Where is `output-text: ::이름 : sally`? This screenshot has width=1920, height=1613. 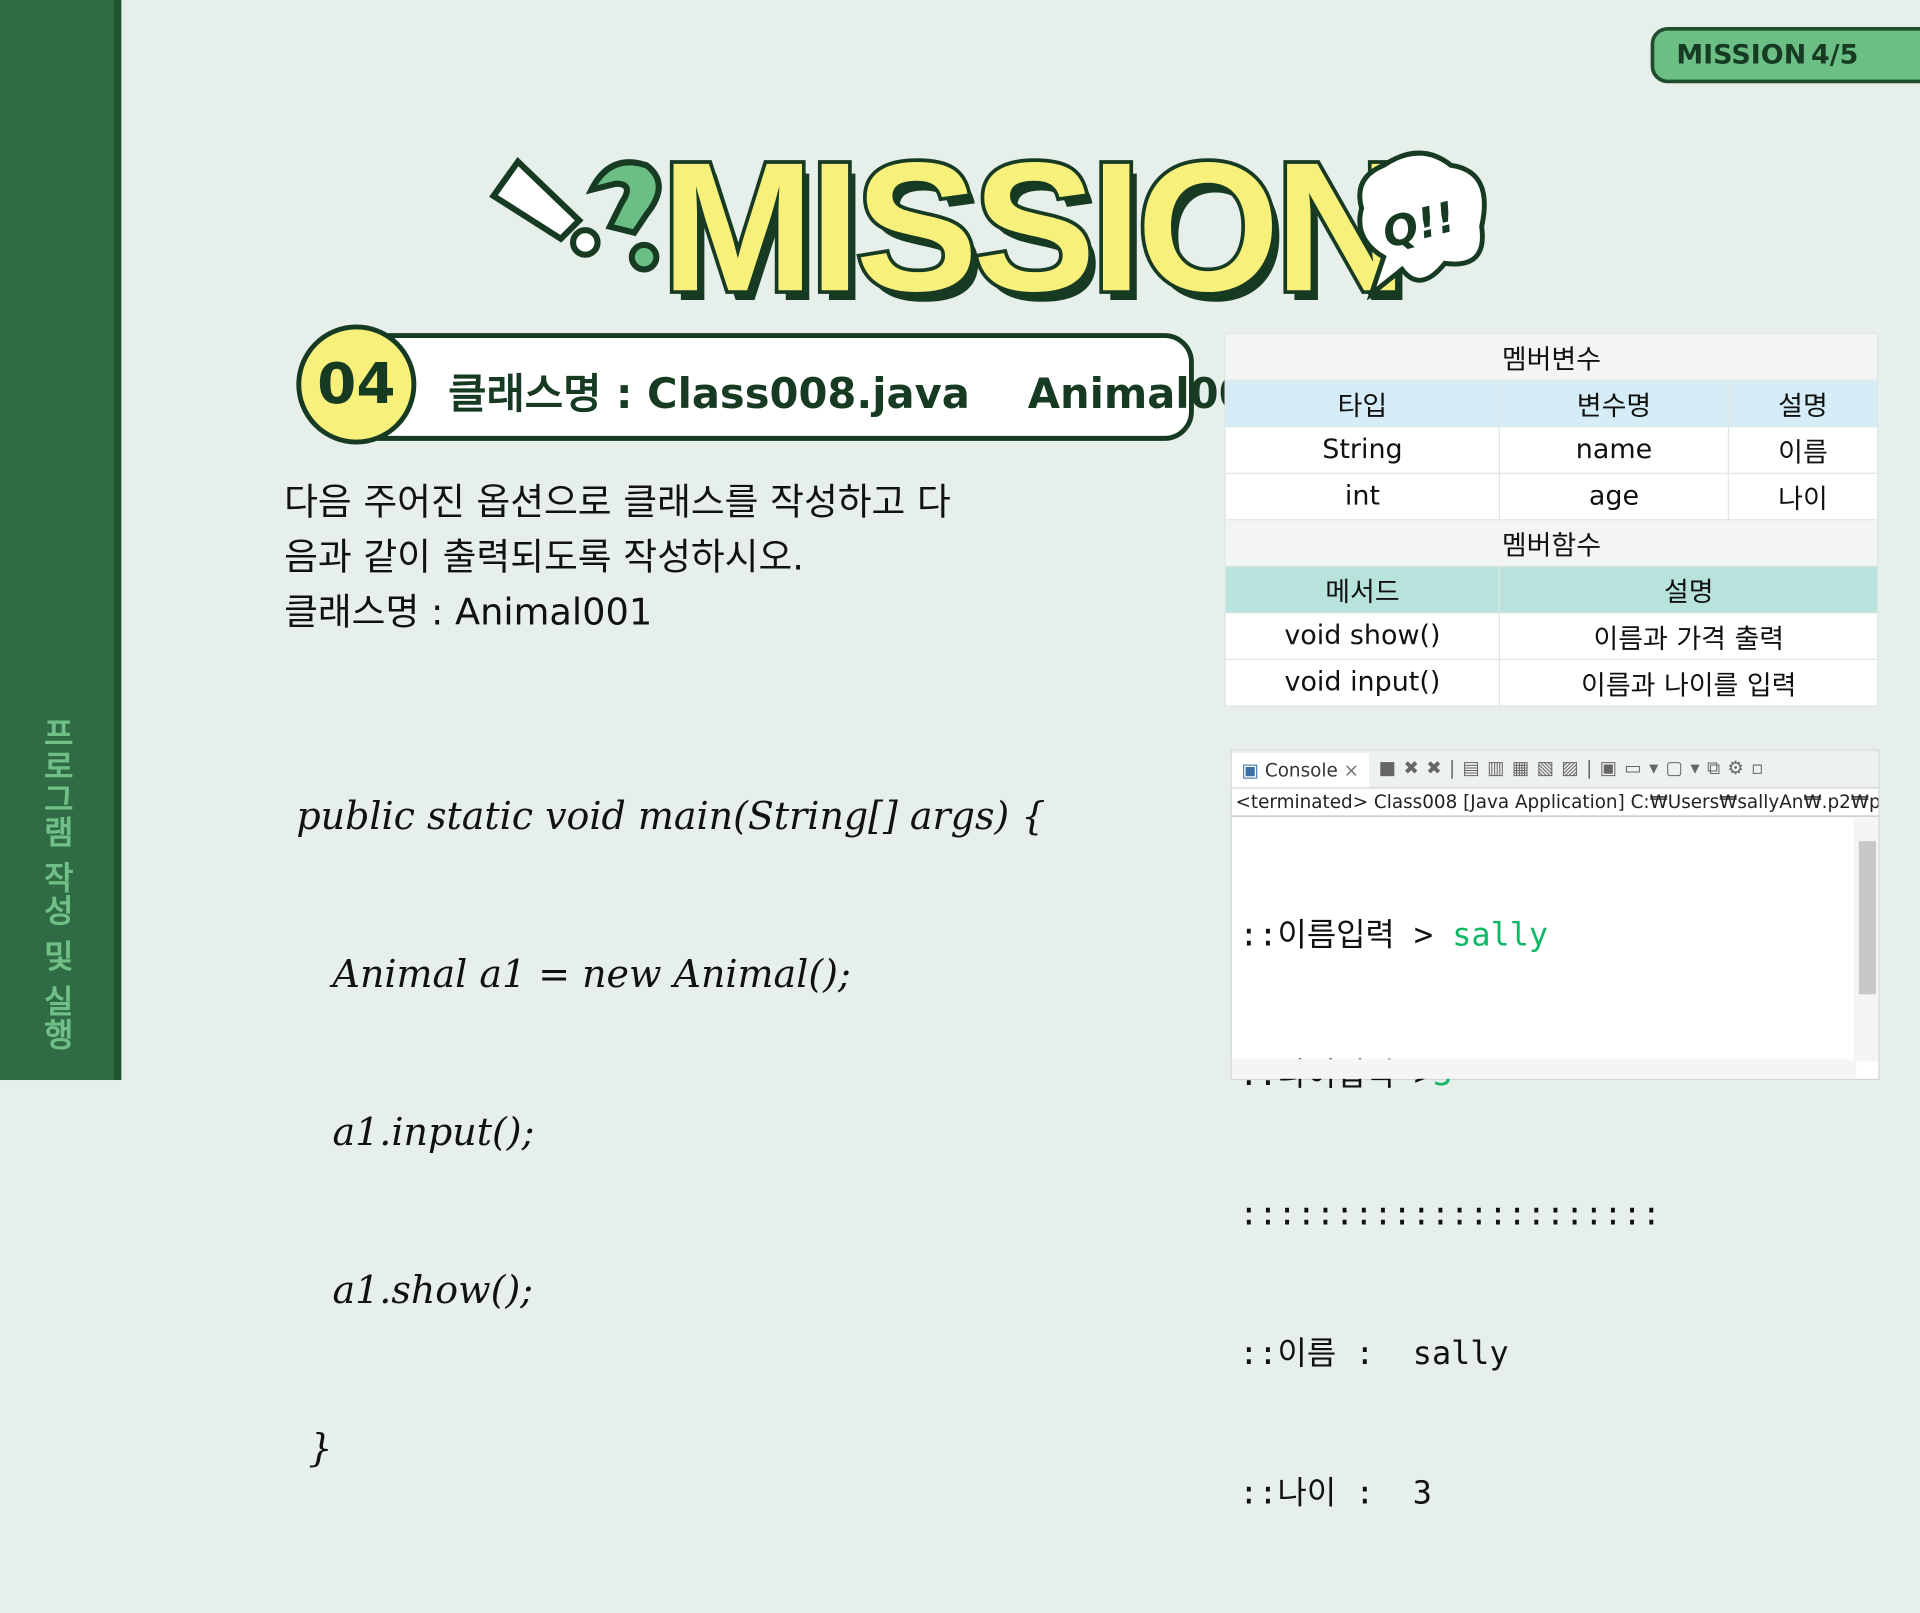
output-text: ::이름 : sally is located at coordinates (1374, 1354).